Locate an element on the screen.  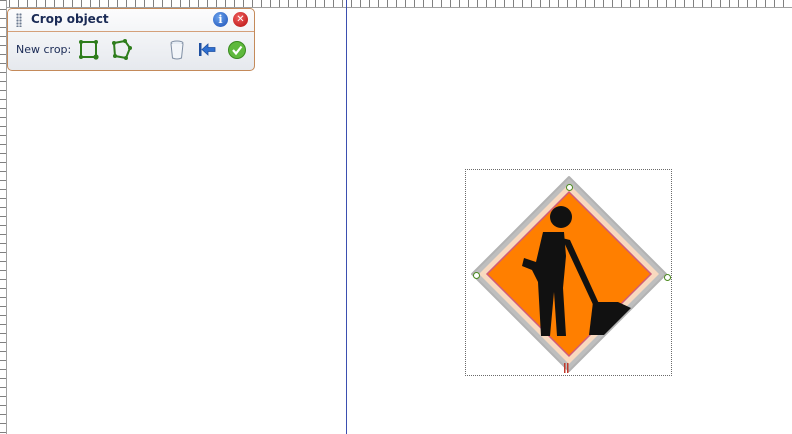
rectangle-crop-icon is located at coordinates (89, 50).